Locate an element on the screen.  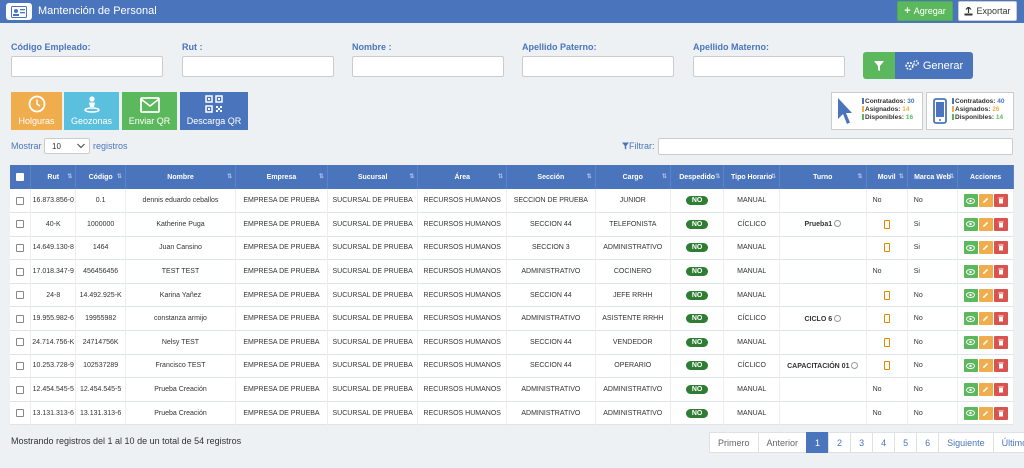
col-codigo: Código ⇅ is located at coordinates (100, 177).